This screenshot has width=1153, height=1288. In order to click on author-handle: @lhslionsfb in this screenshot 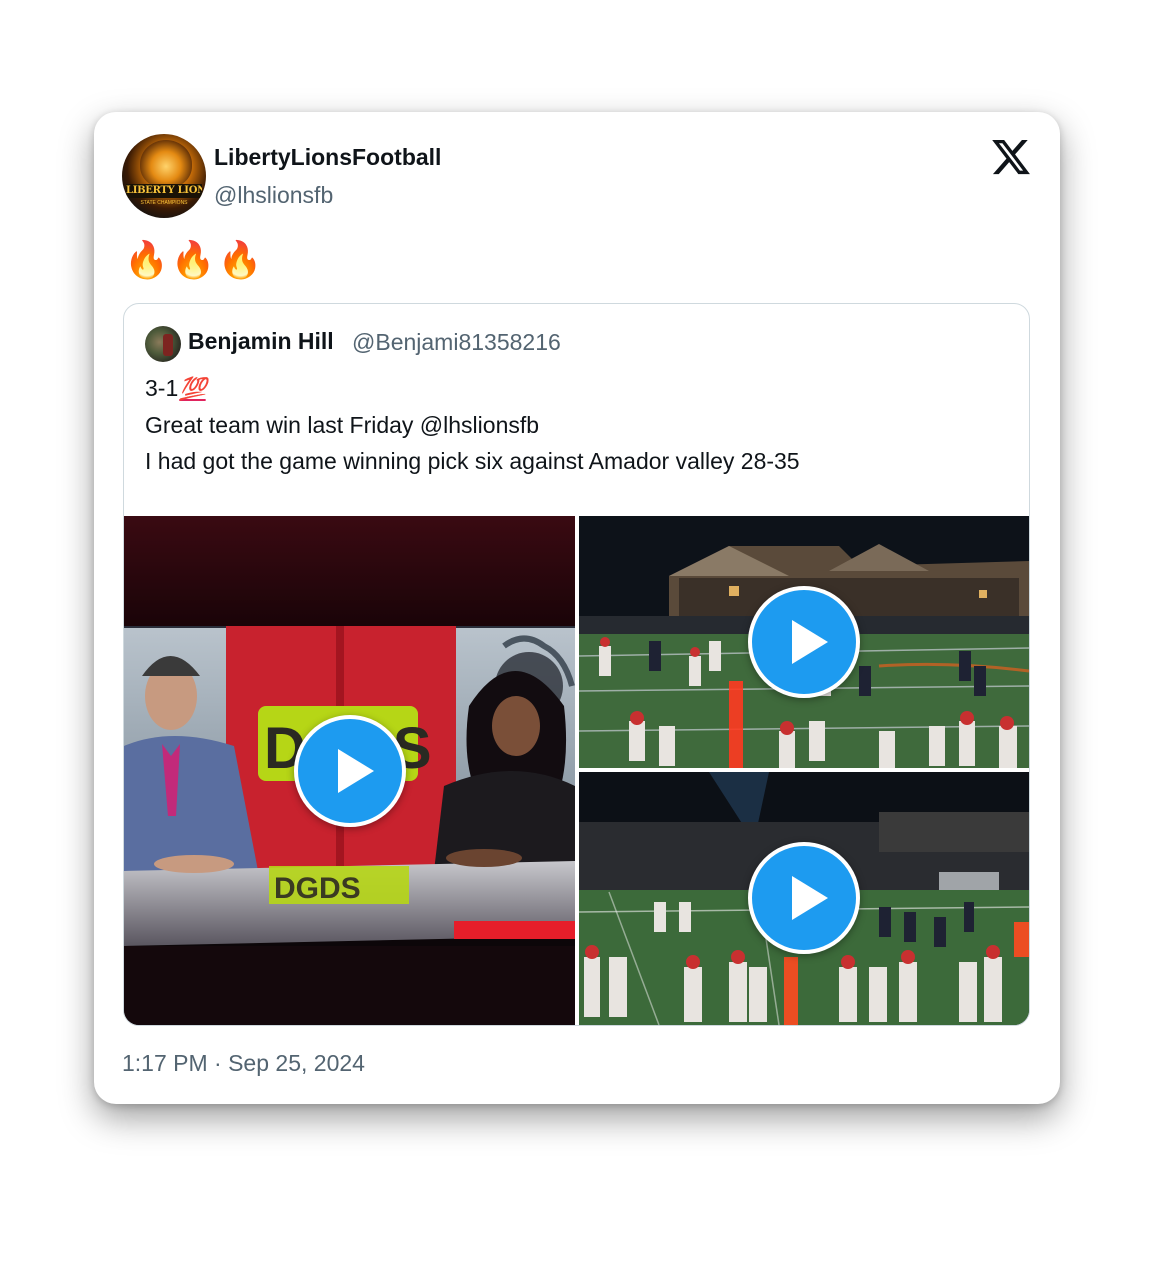, I will do `click(273, 195)`.